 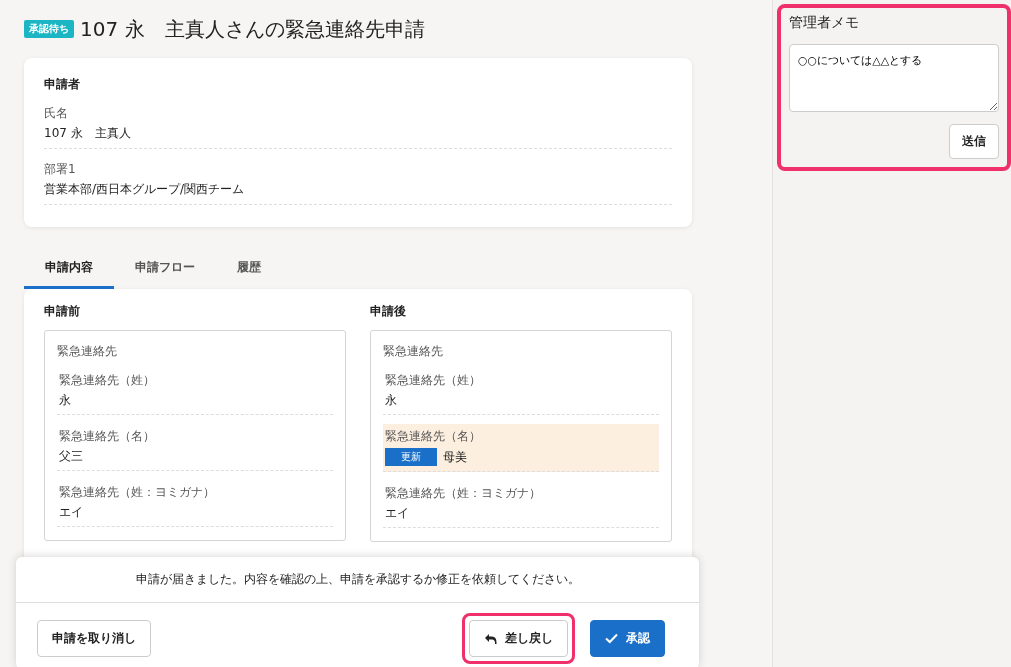 What do you see at coordinates (252, 29) in the screenshot?
I see `page-title: 107 永 主真人さんの緊急連絡先申請` at bounding box center [252, 29].